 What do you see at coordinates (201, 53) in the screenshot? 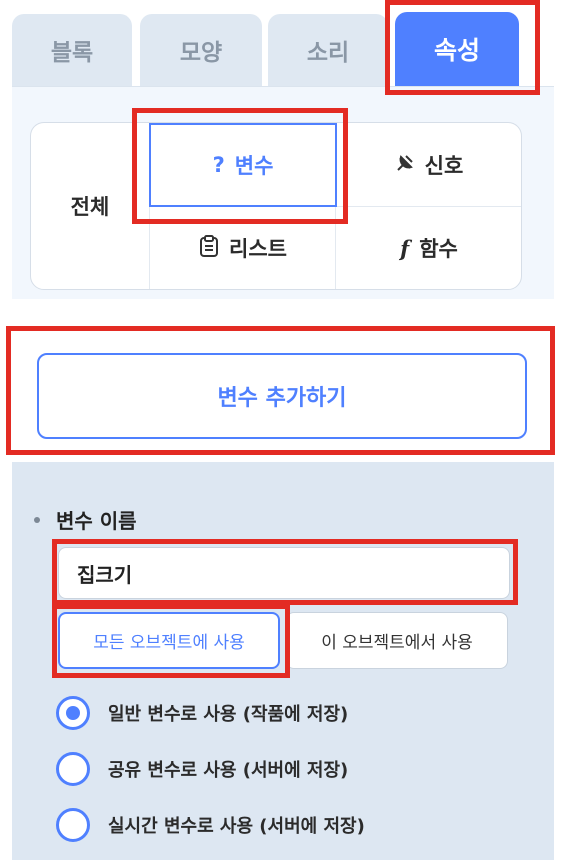
I see `tab-label: 모양` at bounding box center [201, 53].